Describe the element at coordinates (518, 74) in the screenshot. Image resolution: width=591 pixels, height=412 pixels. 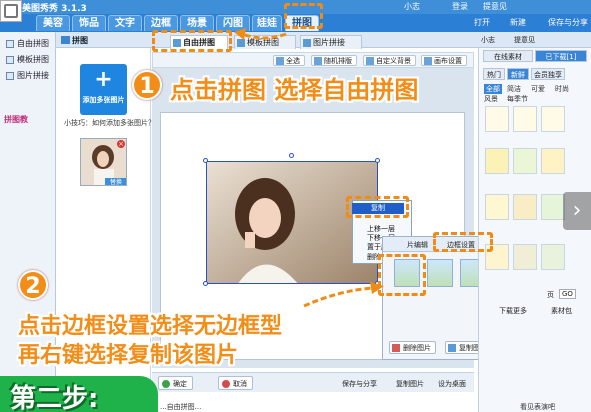
I see `tab-fresh: 新鲜` at that location.